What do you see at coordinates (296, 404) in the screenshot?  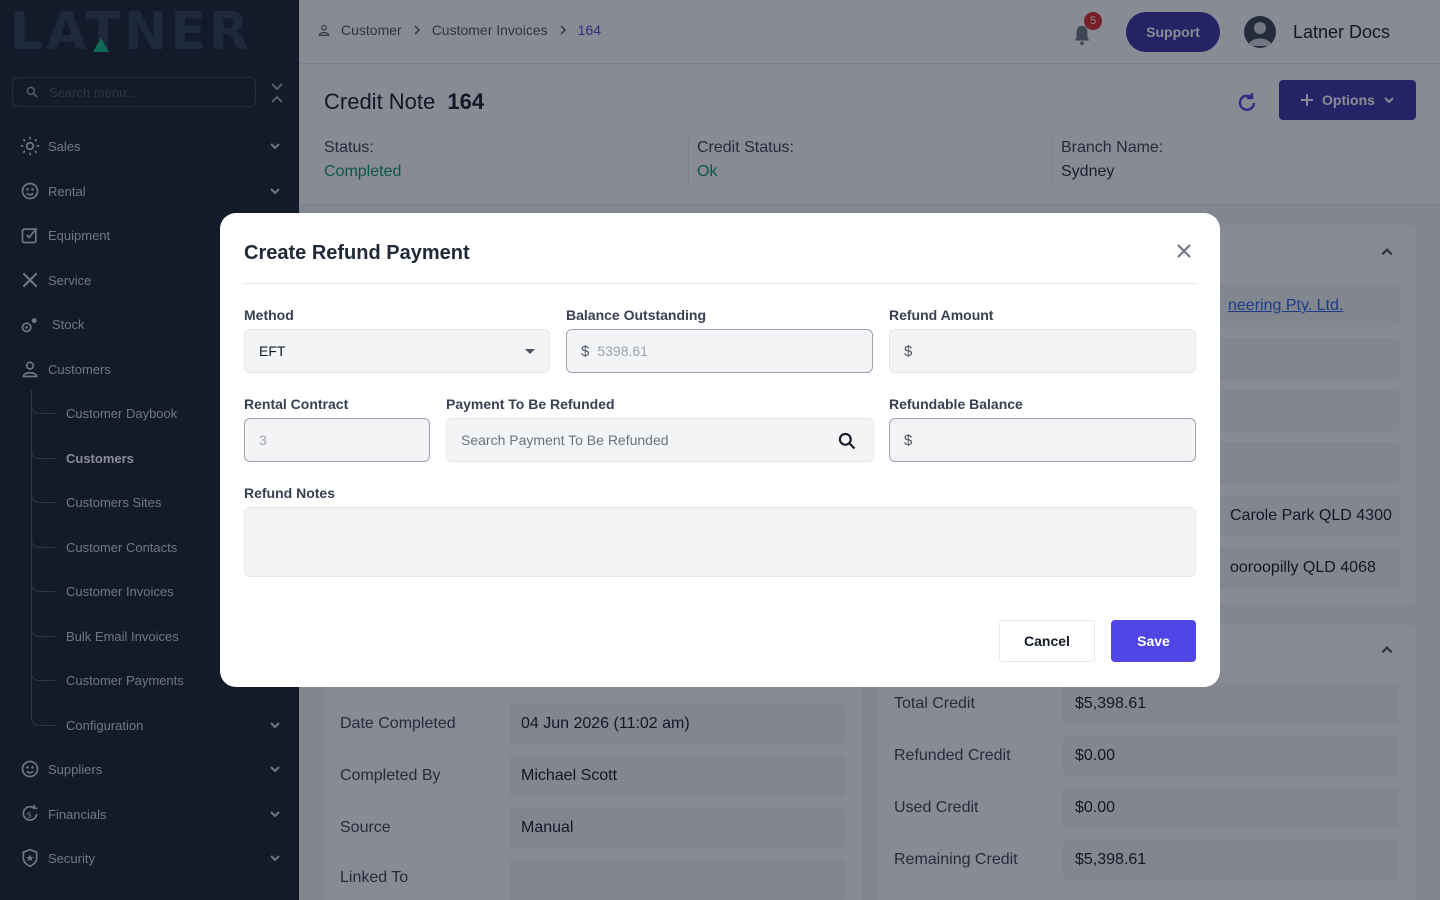 I see `rental-contract-label: Rental Contract` at bounding box center [296, 404].